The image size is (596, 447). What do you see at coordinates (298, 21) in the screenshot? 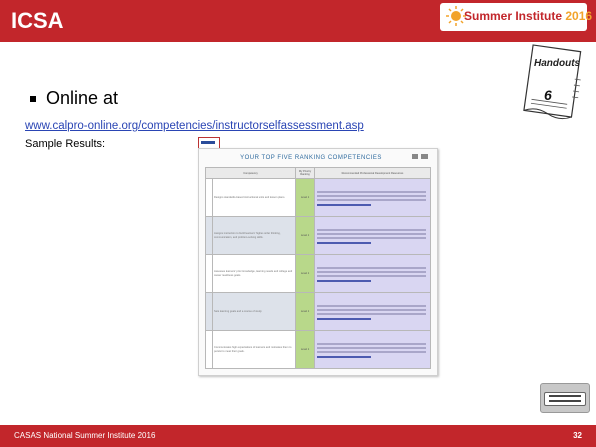
I see `title-bar: ICSA Summer Institute 2016` at bounding box center [298, 21].